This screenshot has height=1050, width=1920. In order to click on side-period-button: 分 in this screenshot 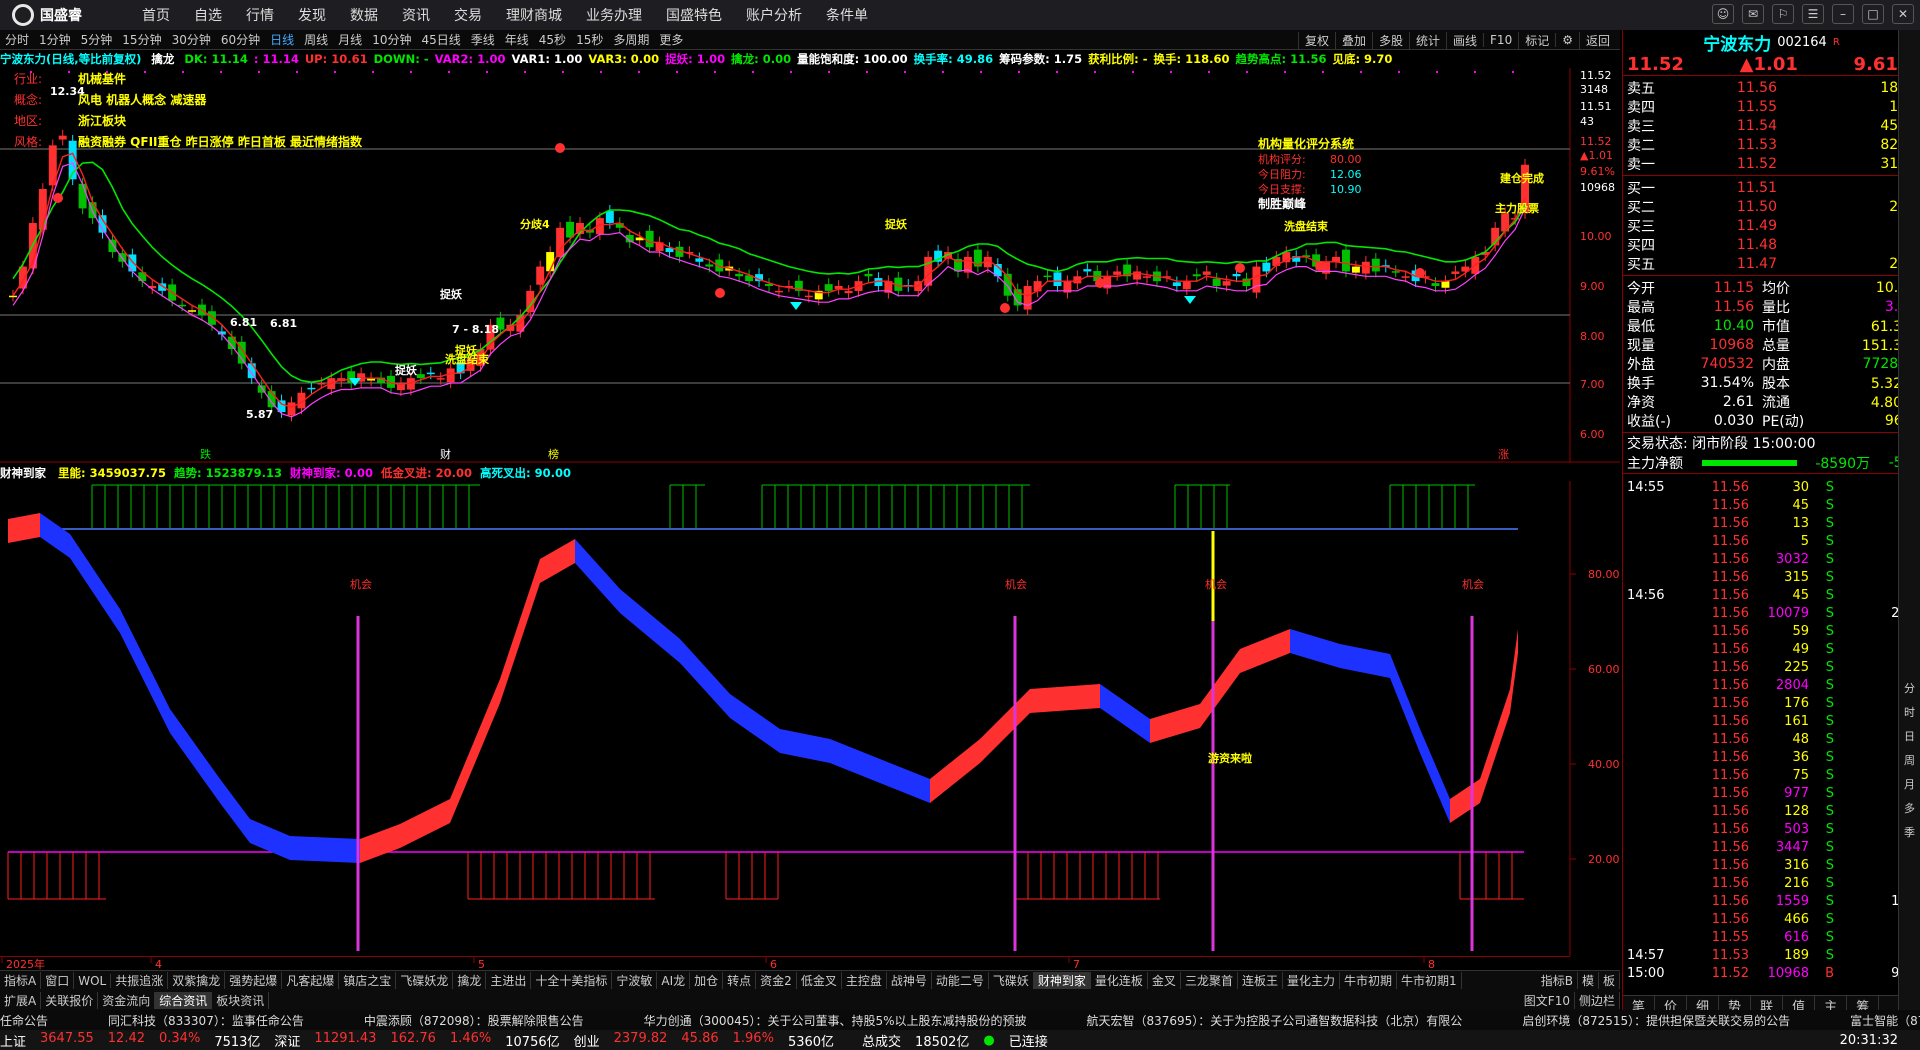, I will do `click(1909, 691)`.